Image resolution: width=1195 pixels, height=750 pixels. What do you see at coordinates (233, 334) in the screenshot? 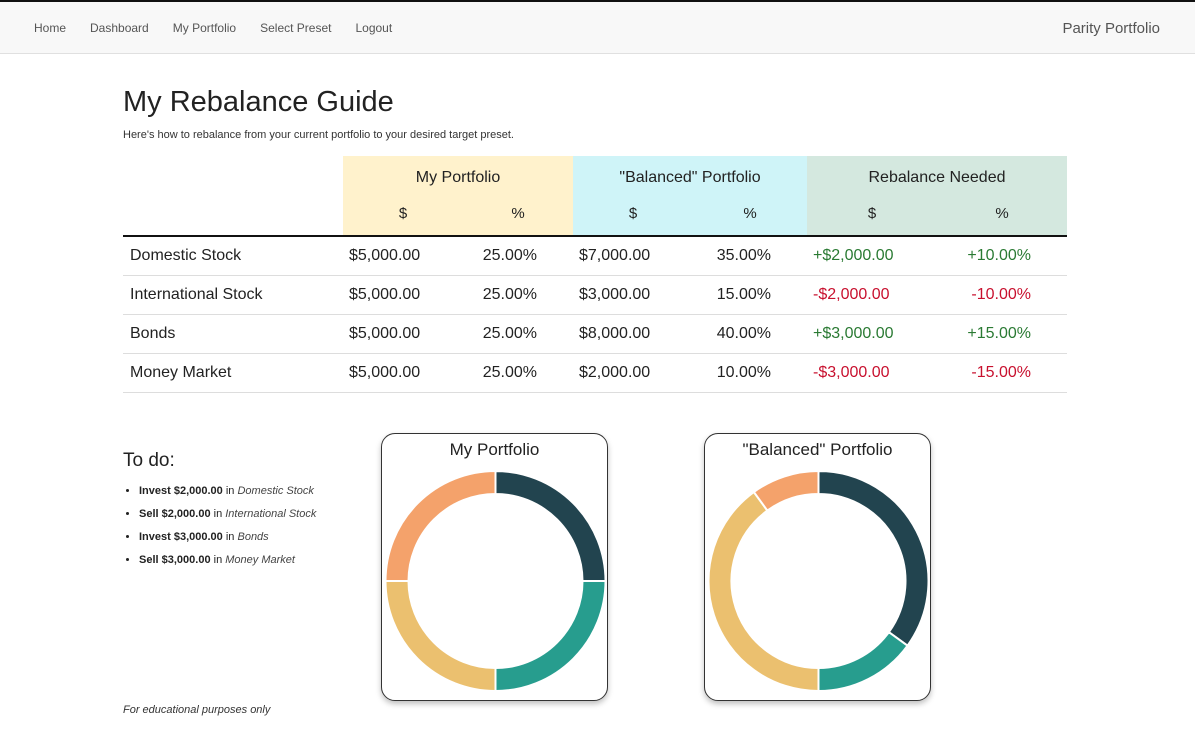
I see `asset-name: Bonds` at bounding box center [233, 334].